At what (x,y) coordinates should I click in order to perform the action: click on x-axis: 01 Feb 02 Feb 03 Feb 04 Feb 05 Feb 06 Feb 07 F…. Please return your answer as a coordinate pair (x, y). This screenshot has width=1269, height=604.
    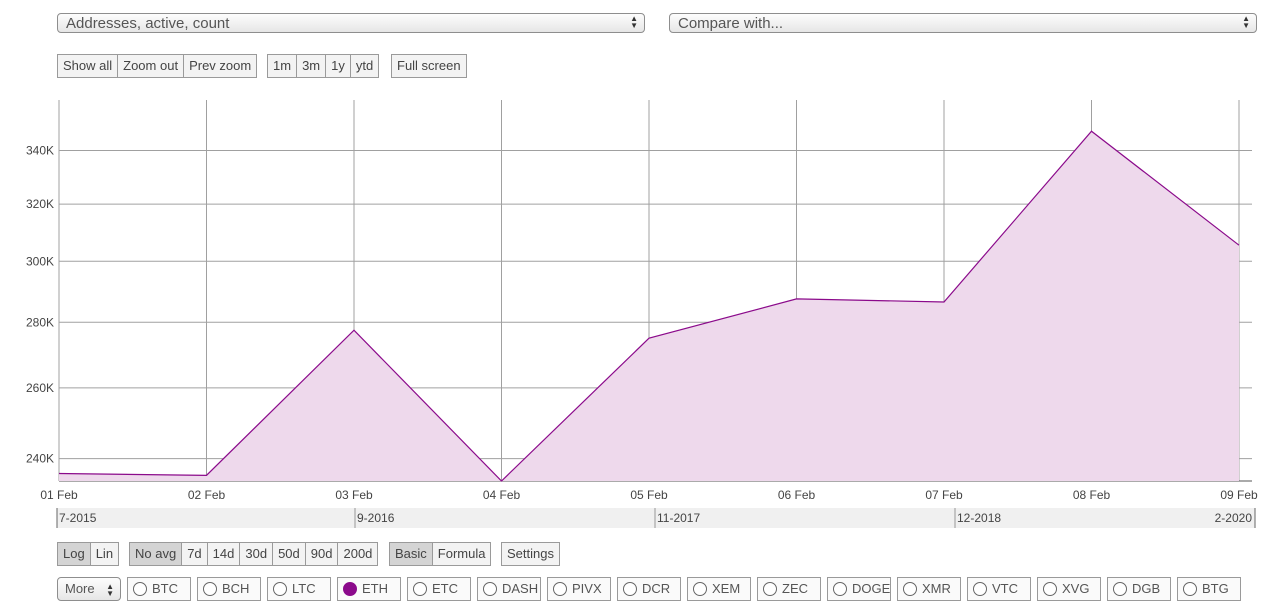
    Looking at the image, I should click on (649, 495).